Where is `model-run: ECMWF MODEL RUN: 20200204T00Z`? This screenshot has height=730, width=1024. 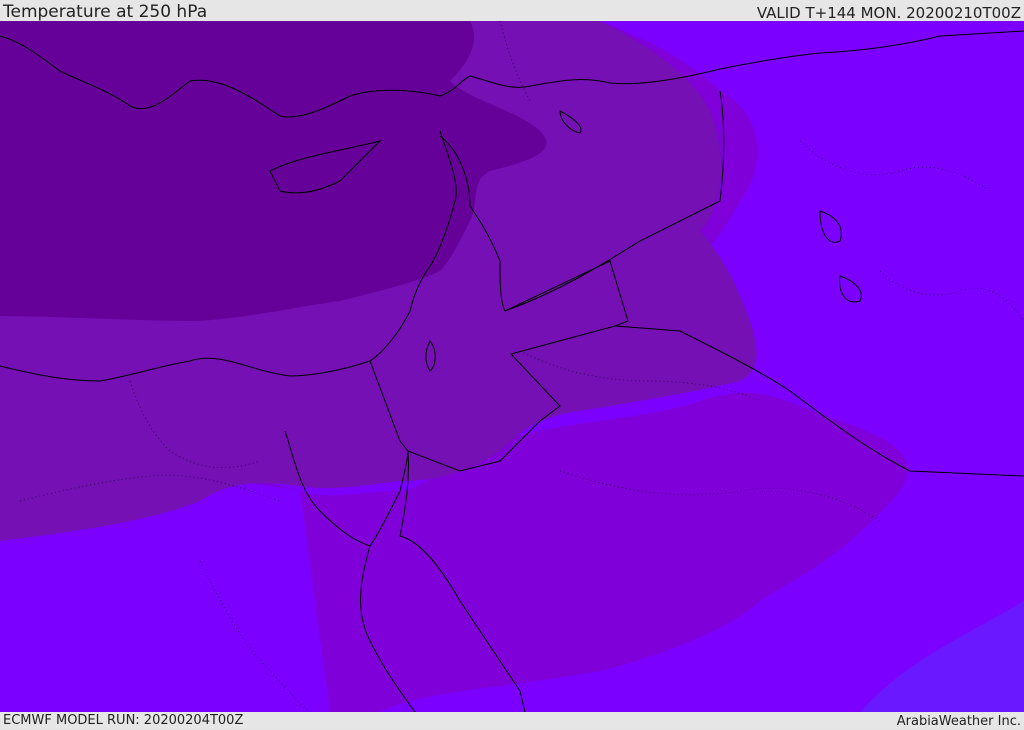 model-run: ECMWF MODEL RUN: 20200204T00Z is located at coordinates (123, 720).